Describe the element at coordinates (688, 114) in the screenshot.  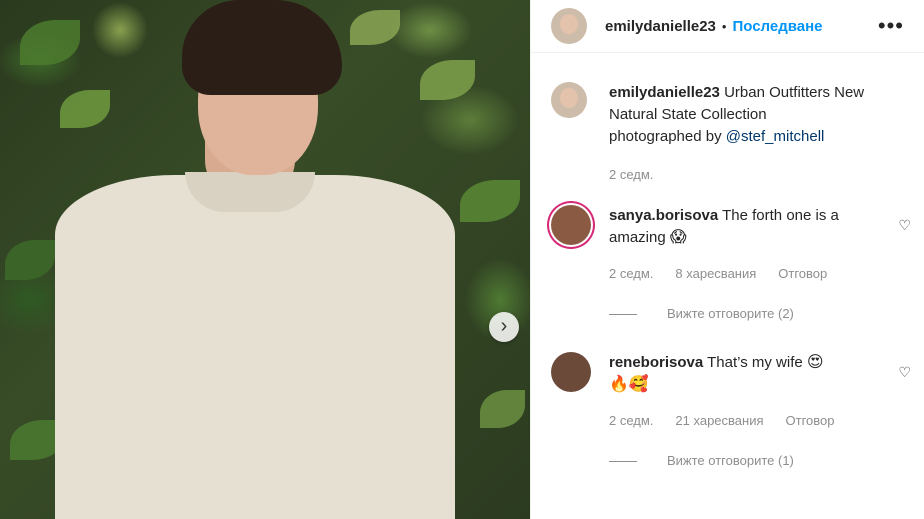
I see `caption-text-line2: Natural State Collection` at that location.